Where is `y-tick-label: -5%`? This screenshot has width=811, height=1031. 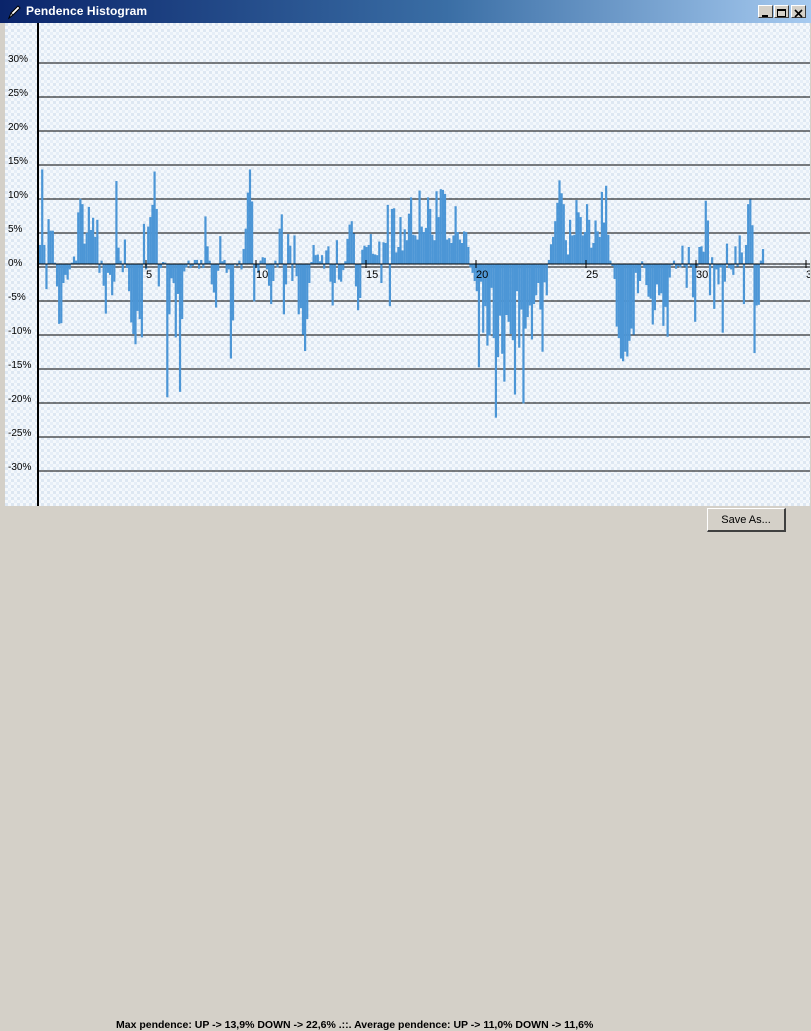
y-tick-label: -5% is located at coordinates (17, 297).